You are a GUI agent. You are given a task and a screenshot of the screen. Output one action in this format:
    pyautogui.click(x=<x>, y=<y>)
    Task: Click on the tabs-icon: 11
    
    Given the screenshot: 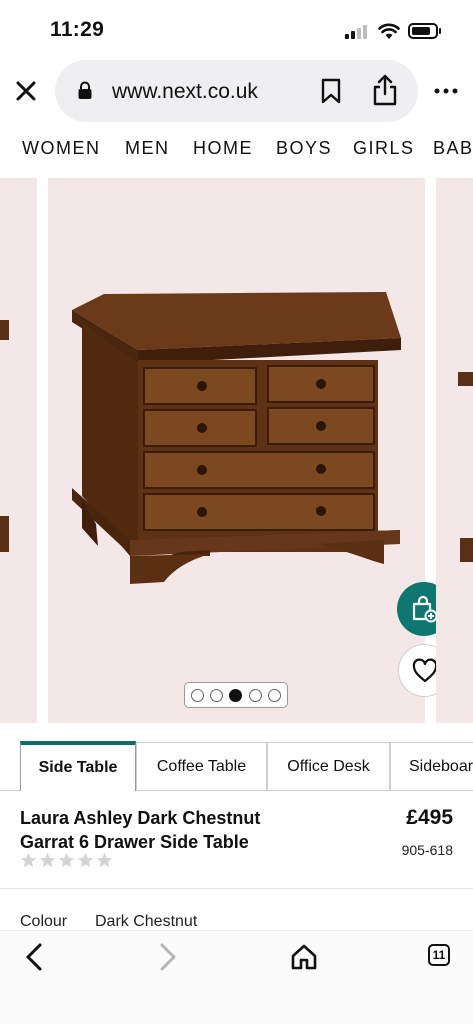 What is the action you would take?
    pyautogui.click(x=439, y=955)
    